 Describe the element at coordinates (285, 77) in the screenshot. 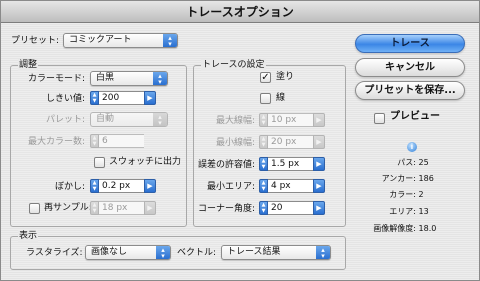

I see `fill-label: 塗り` at that location.